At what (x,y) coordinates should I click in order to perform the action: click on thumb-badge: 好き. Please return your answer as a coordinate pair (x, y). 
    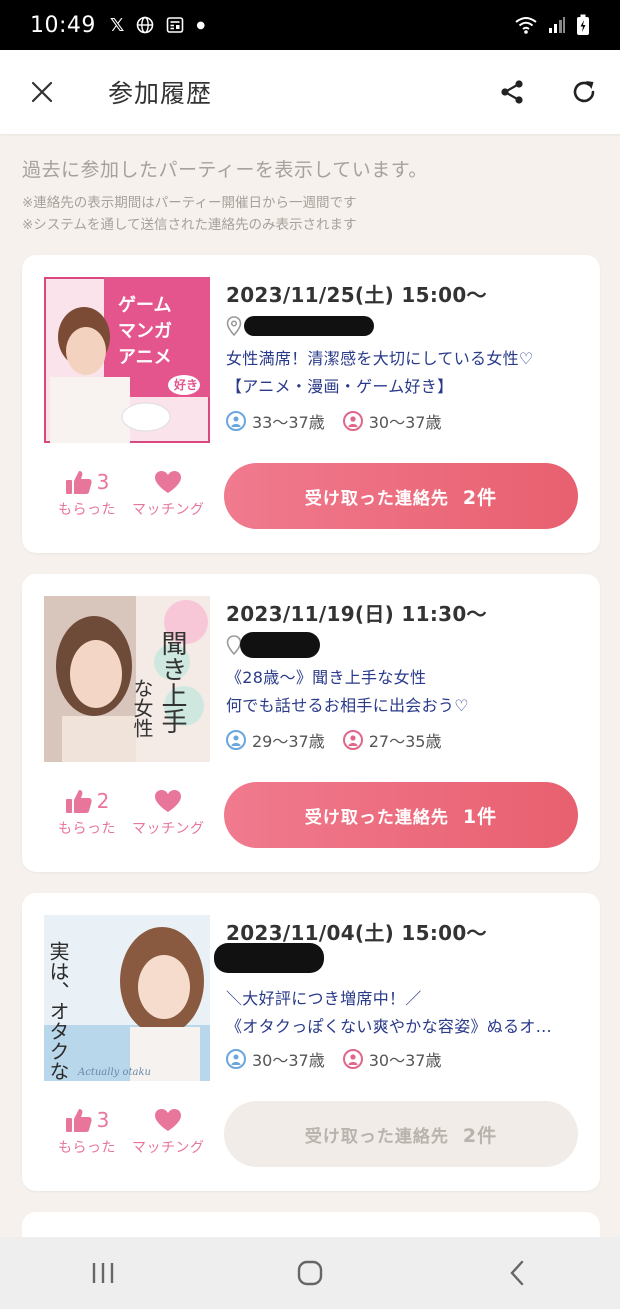
    Looking at the image, I should click on (185, 384).